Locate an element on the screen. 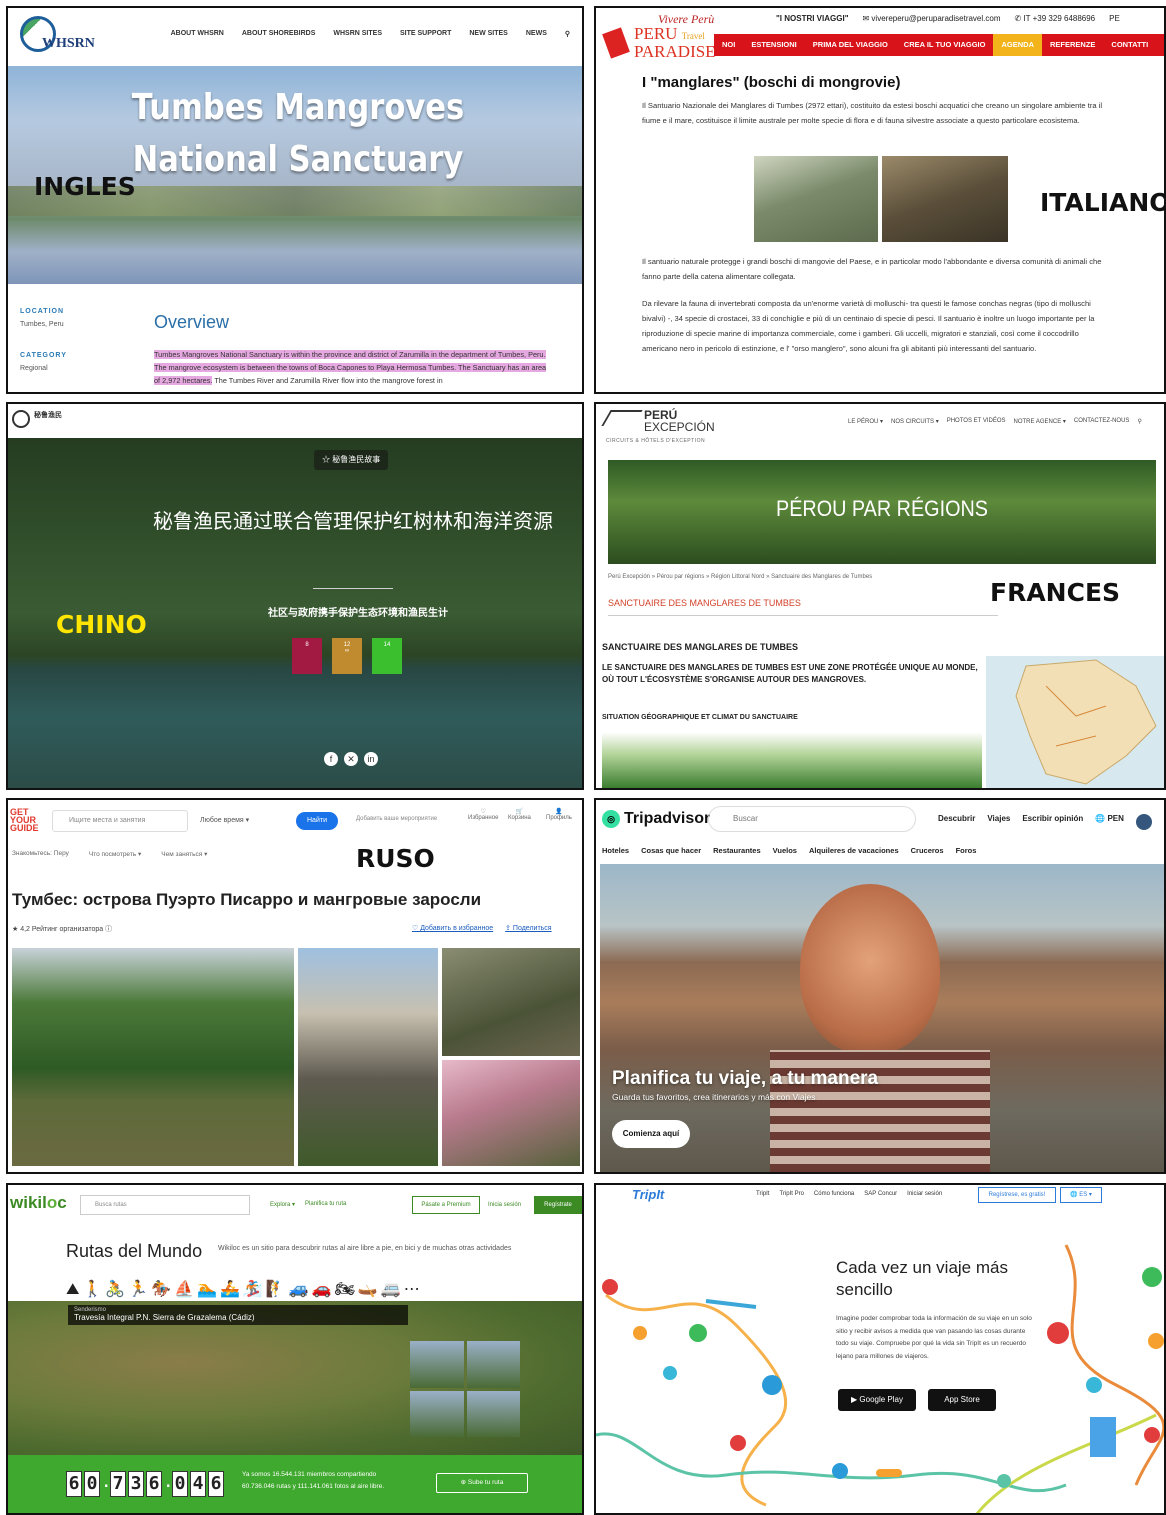 The height and width of the screenshot is (1515, 1166). facebook-icon: f is located at coordinates (331, 759).